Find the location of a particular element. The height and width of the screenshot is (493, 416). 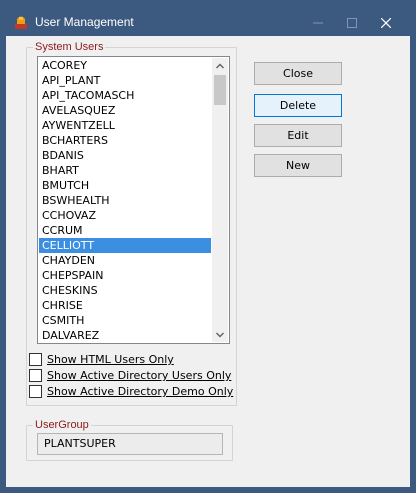

close-window-button is located at coordinates (386, 23).